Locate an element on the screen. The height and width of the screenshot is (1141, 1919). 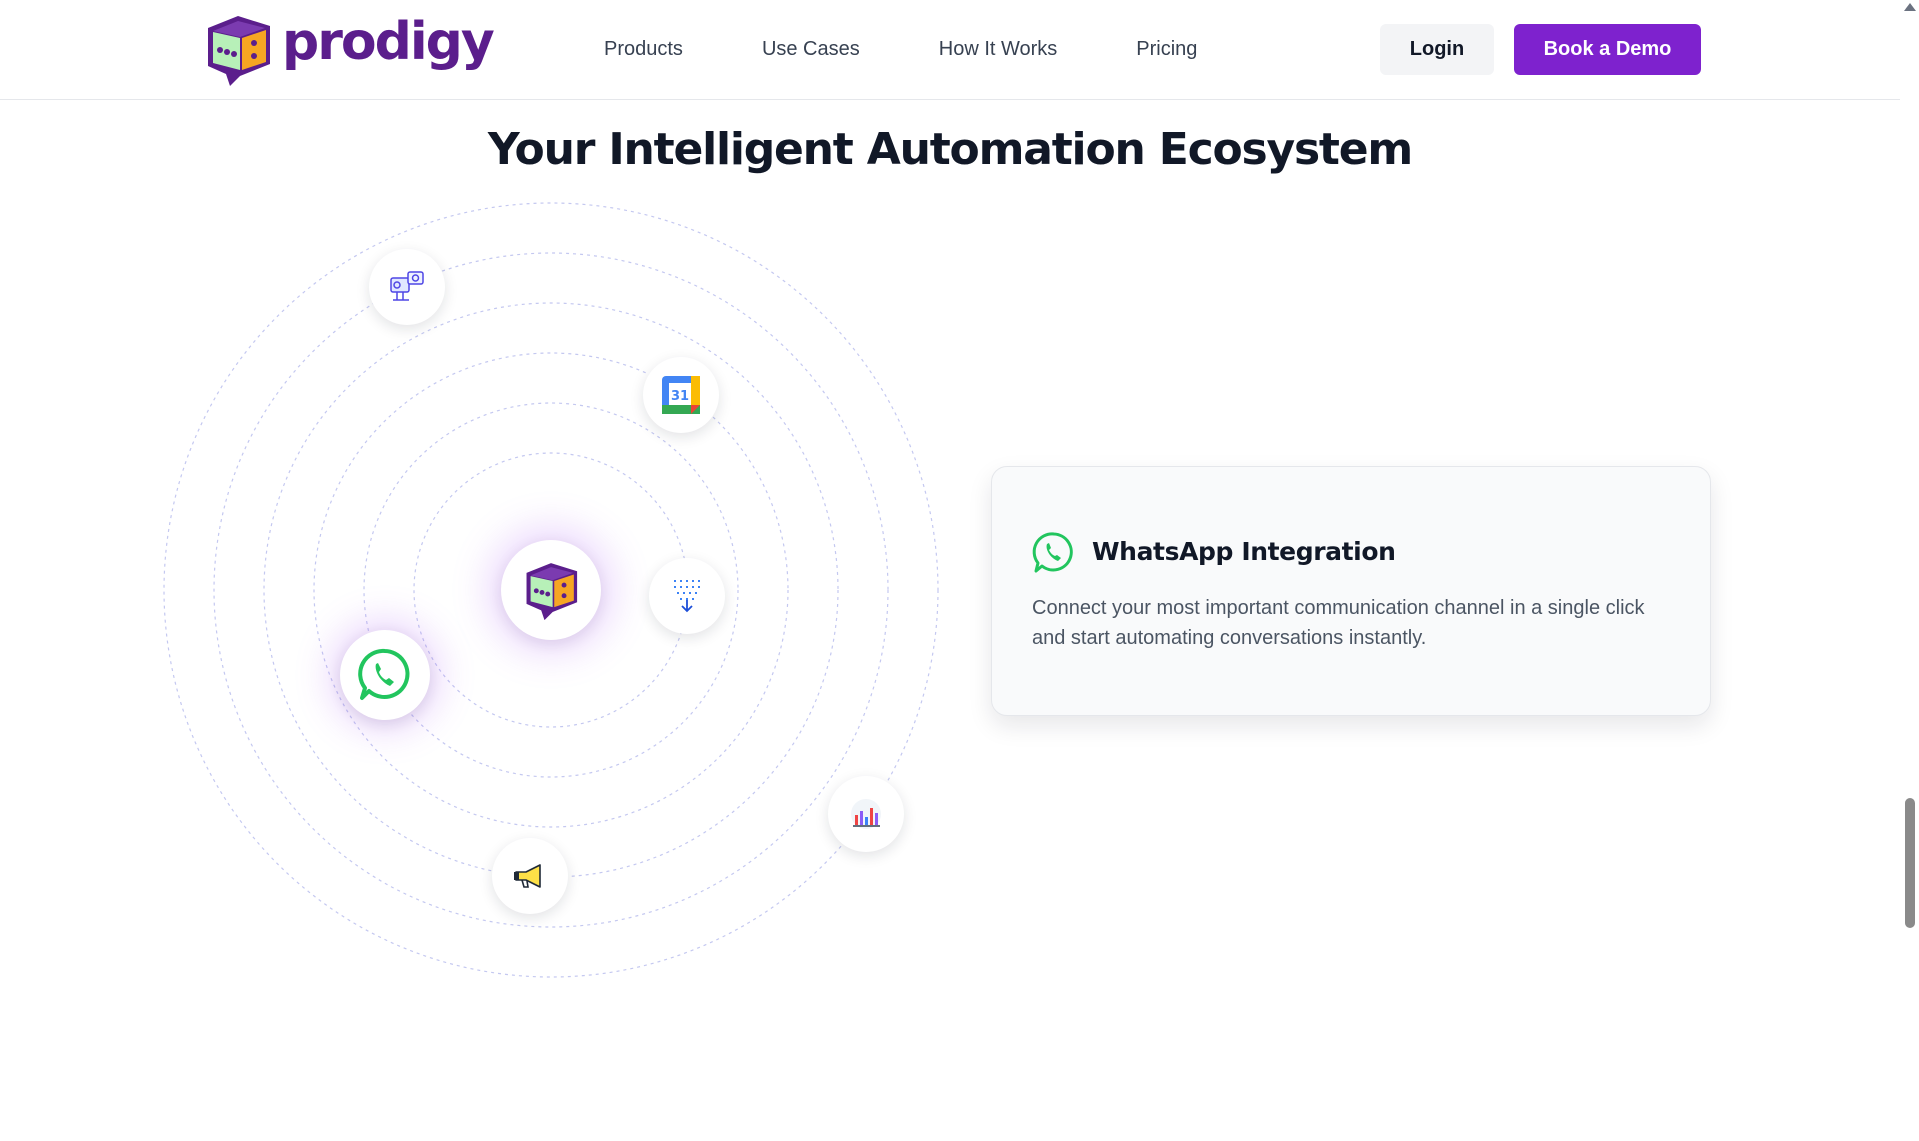
google-calendar-icon: 31 is located at coordinates (681, 395).